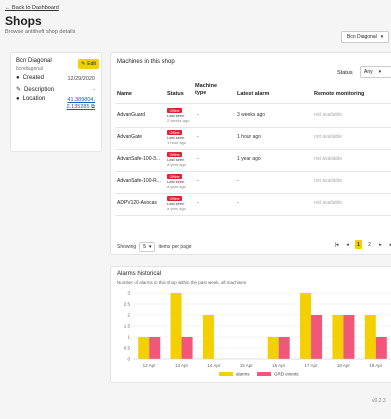 Image resolution: width=391 pixels, height=419 pixels. What do you see at coordinates (376, 365) in the screenshot?
I see `x-tick-label: 19 Apr` at bounding box center [376, 365].